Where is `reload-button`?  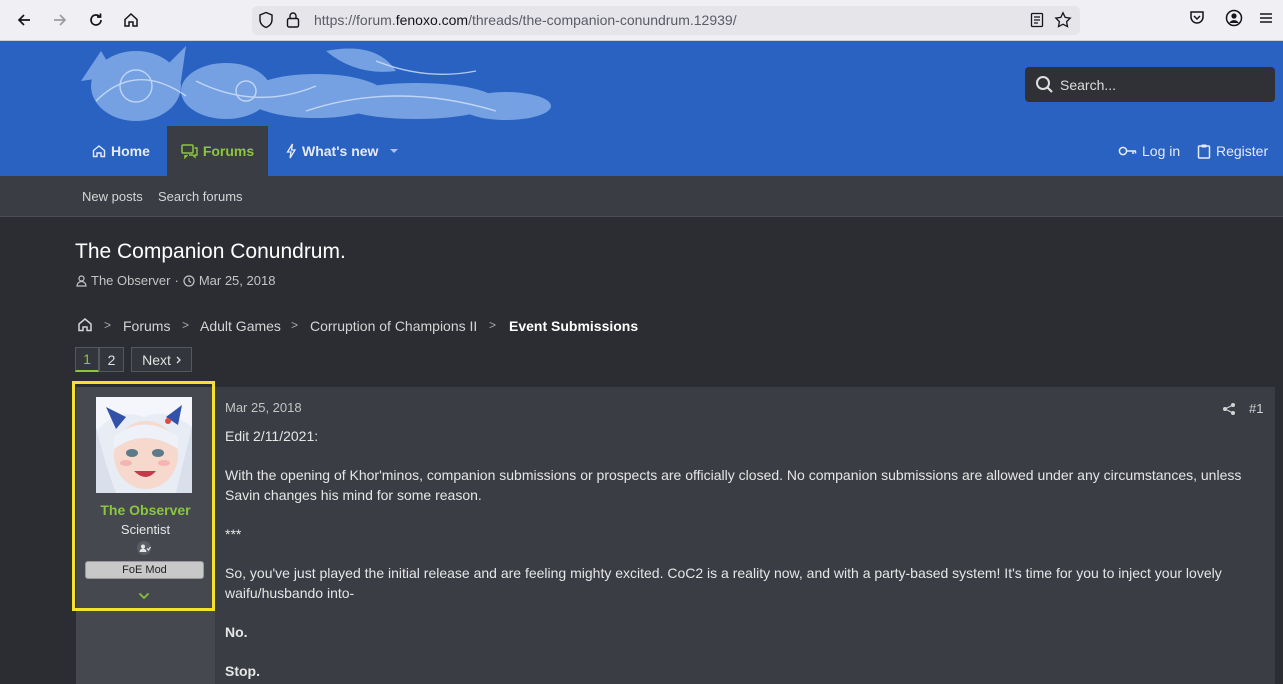 reload-button is located at coordinates (96, 20).